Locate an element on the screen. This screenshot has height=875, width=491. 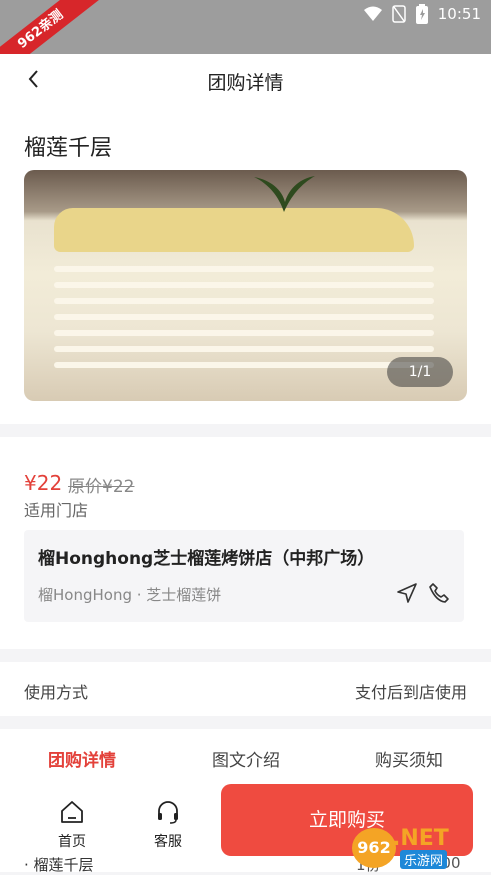
detail-tabs: 团购详情 图文介绍 购买须知 is located at coordinates (245, 759).